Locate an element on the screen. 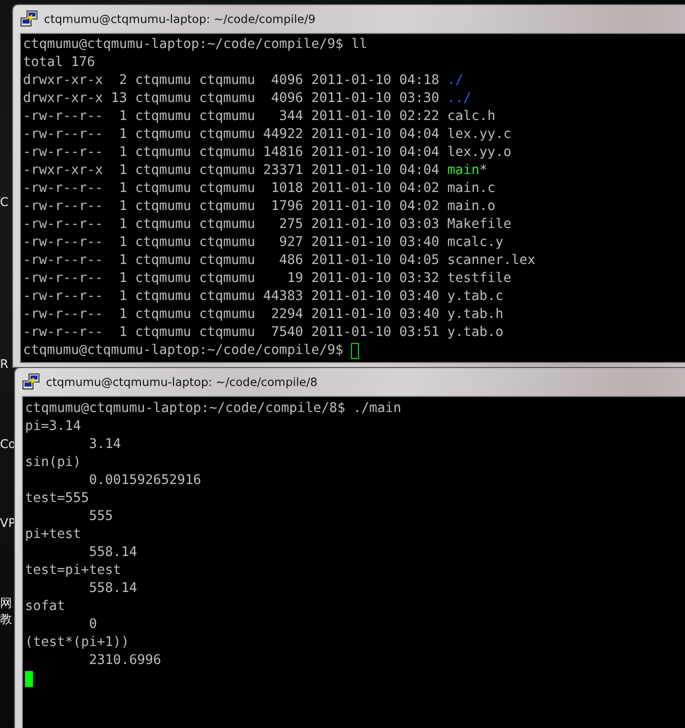  listing-text: drwxr-xr-x 2 ctqmumu ctqmumu 4096 2011-01-10 04:18 is located at coordinates (231, 81).